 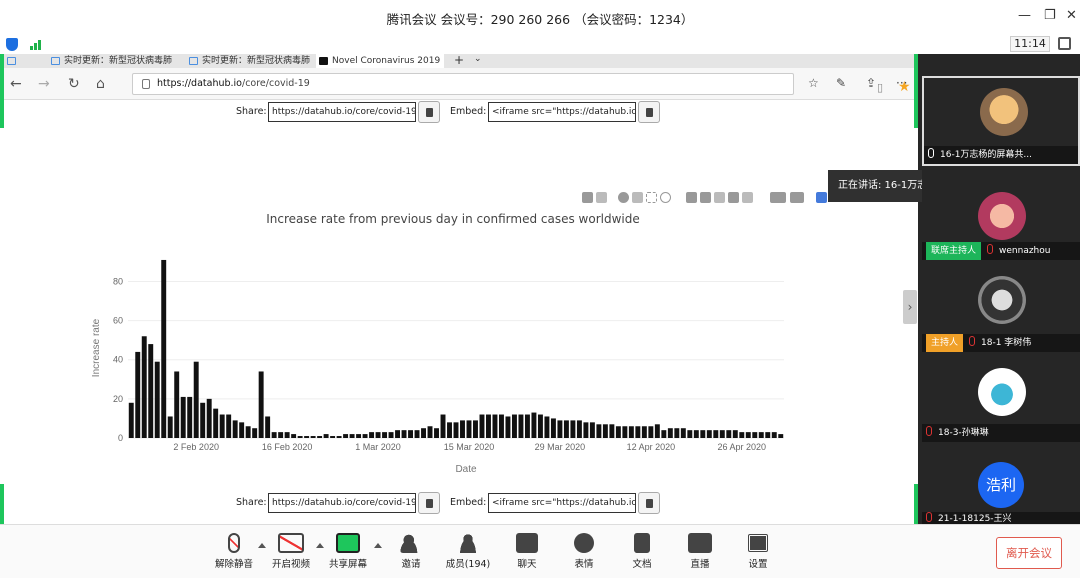 What do you see at coordinates (601, 197) in the screenshot?
I see `save-icon` at bounding box center [601, 197].